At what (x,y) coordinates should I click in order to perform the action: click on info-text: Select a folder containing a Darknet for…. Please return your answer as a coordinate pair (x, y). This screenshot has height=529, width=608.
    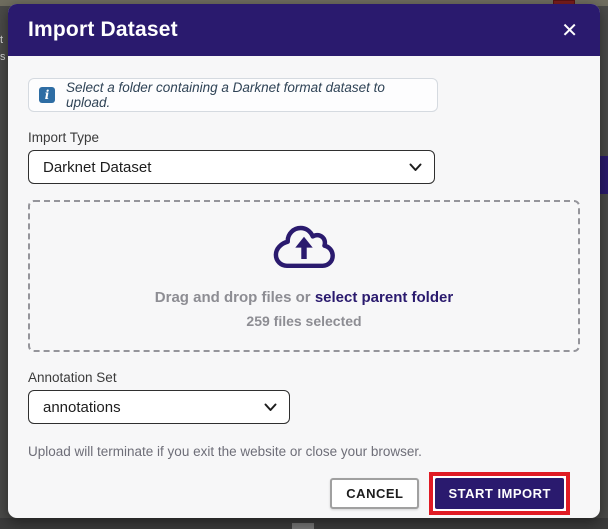
    Looking at the image, I should click on (225, 95).